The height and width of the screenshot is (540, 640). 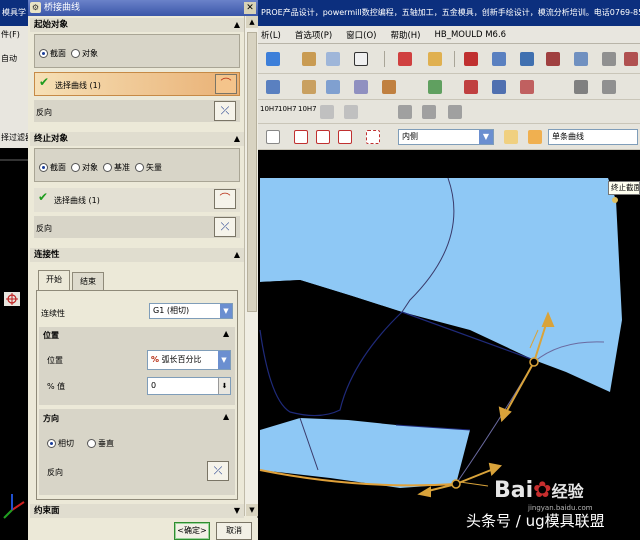 I want to click on revolve-icon, so click(x=333, y=59).